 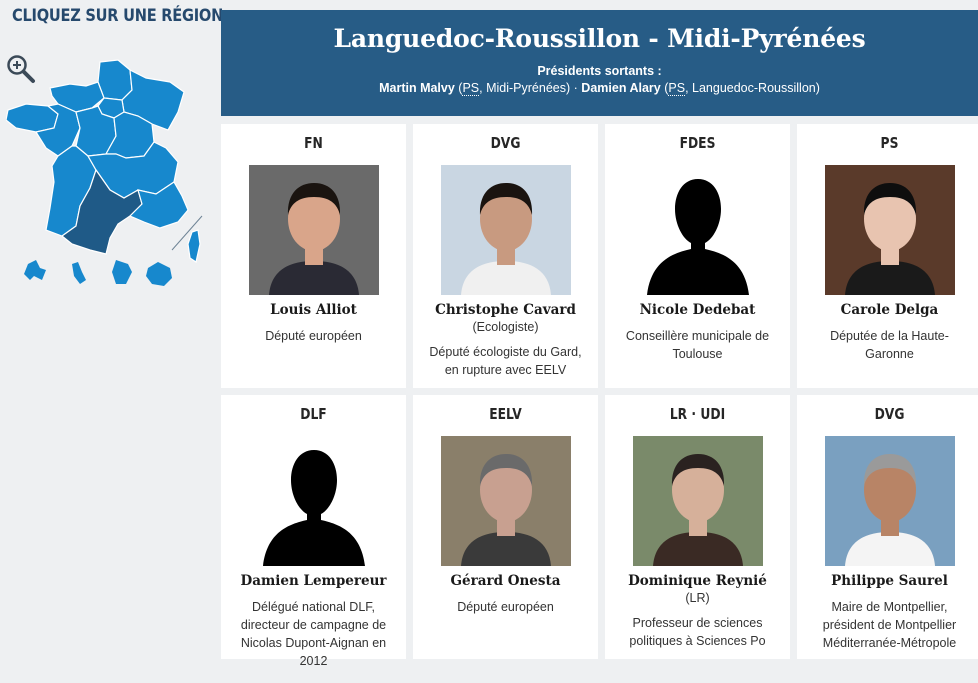 What do you see at coordinates (889, 581) in the screenshot?
I see `candidate-name: Philippe Saurel` at bounding box center [889, 581].